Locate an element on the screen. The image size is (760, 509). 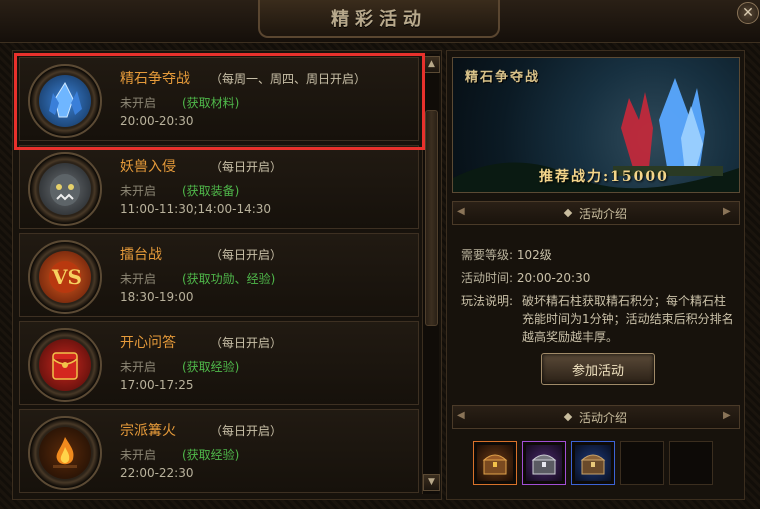
activity-time: 22:00-22:30 is located at coordinates (157, 473).